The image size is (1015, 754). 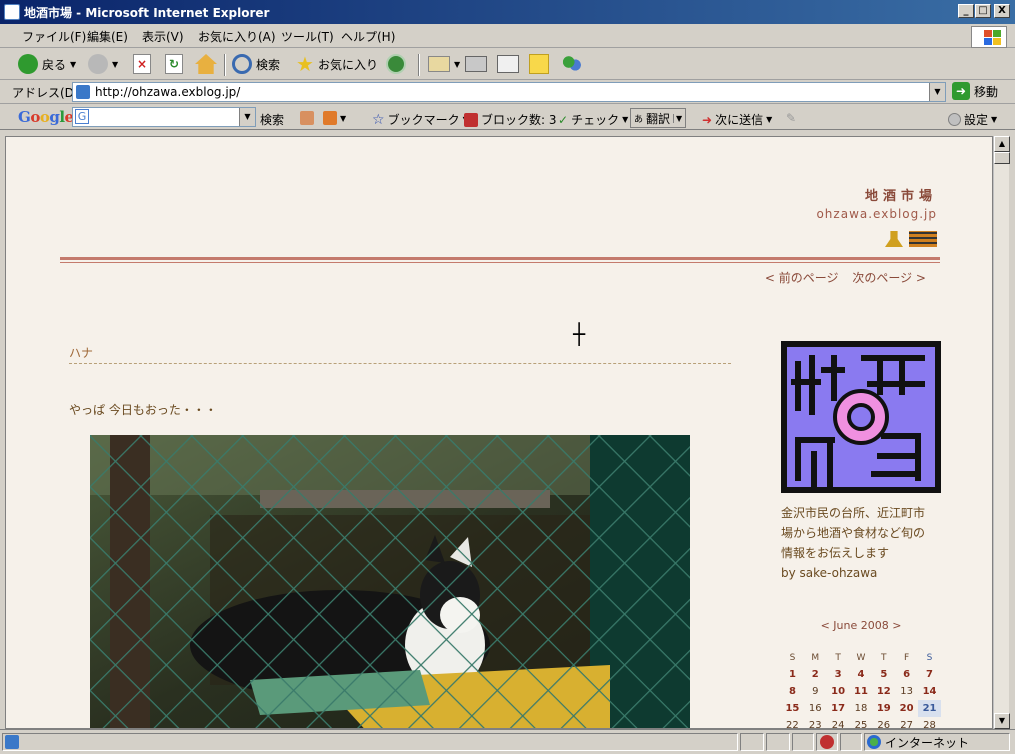 I want to click on menu-favorites: お気に入り(A), so click(x=237, y=36).